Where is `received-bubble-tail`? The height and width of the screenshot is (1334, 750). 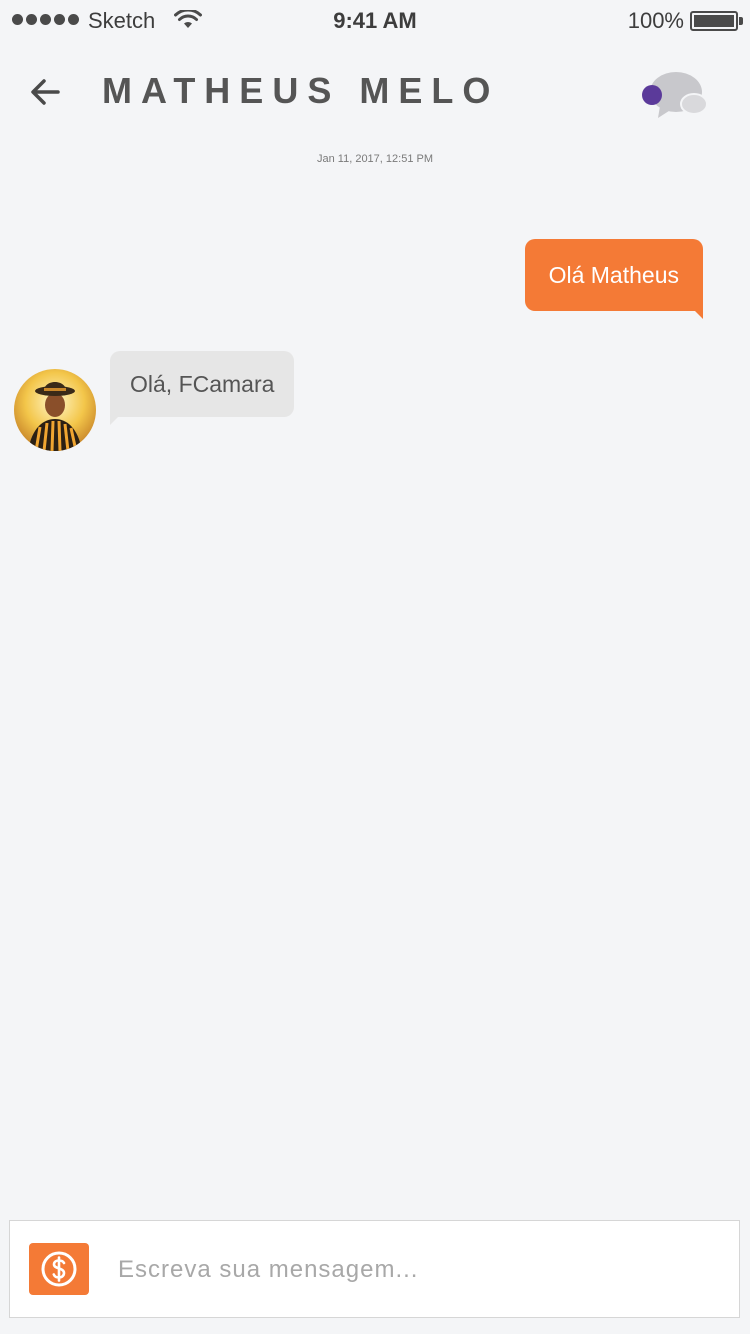 received-bubble-tail is located at coordinates (115, 420).